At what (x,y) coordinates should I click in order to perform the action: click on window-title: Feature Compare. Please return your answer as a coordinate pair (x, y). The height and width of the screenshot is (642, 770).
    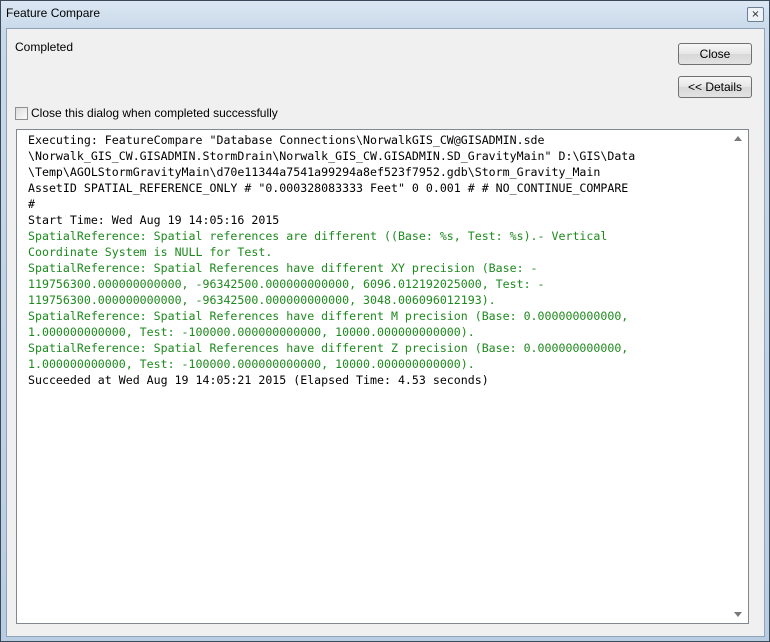
    Looking at the image, I should click on (53, 13).